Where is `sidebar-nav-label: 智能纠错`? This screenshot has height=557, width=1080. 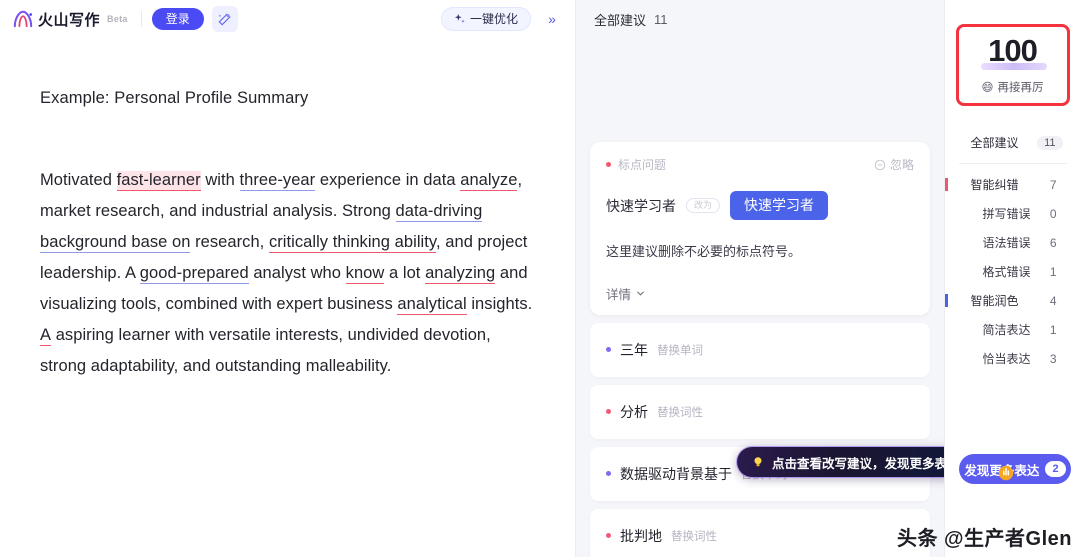
sidebar-nav-label: 智能纠错 is located at coordinates (994, 185).